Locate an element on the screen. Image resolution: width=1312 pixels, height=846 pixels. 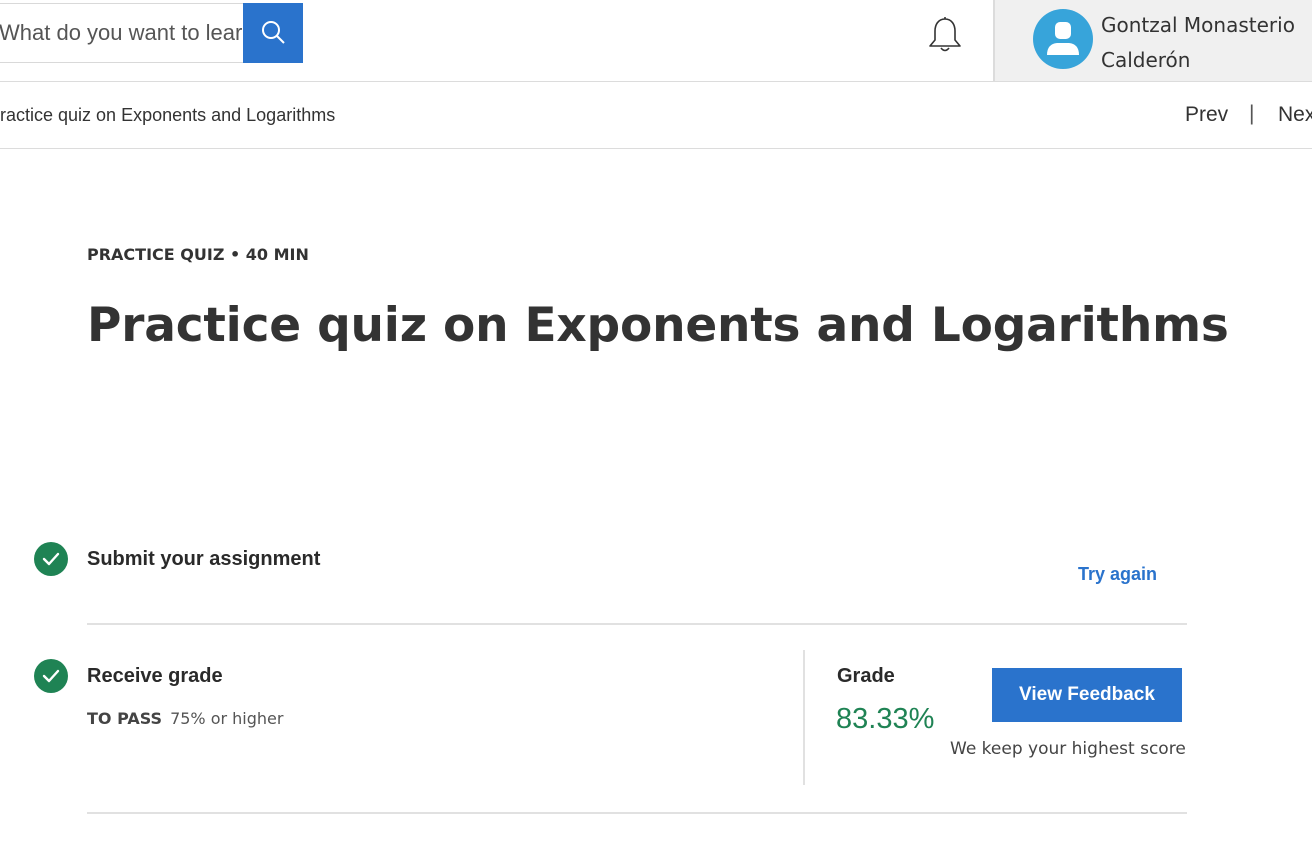
highest-score-note: We keep your highest score is located at coordinates (1068, 749).